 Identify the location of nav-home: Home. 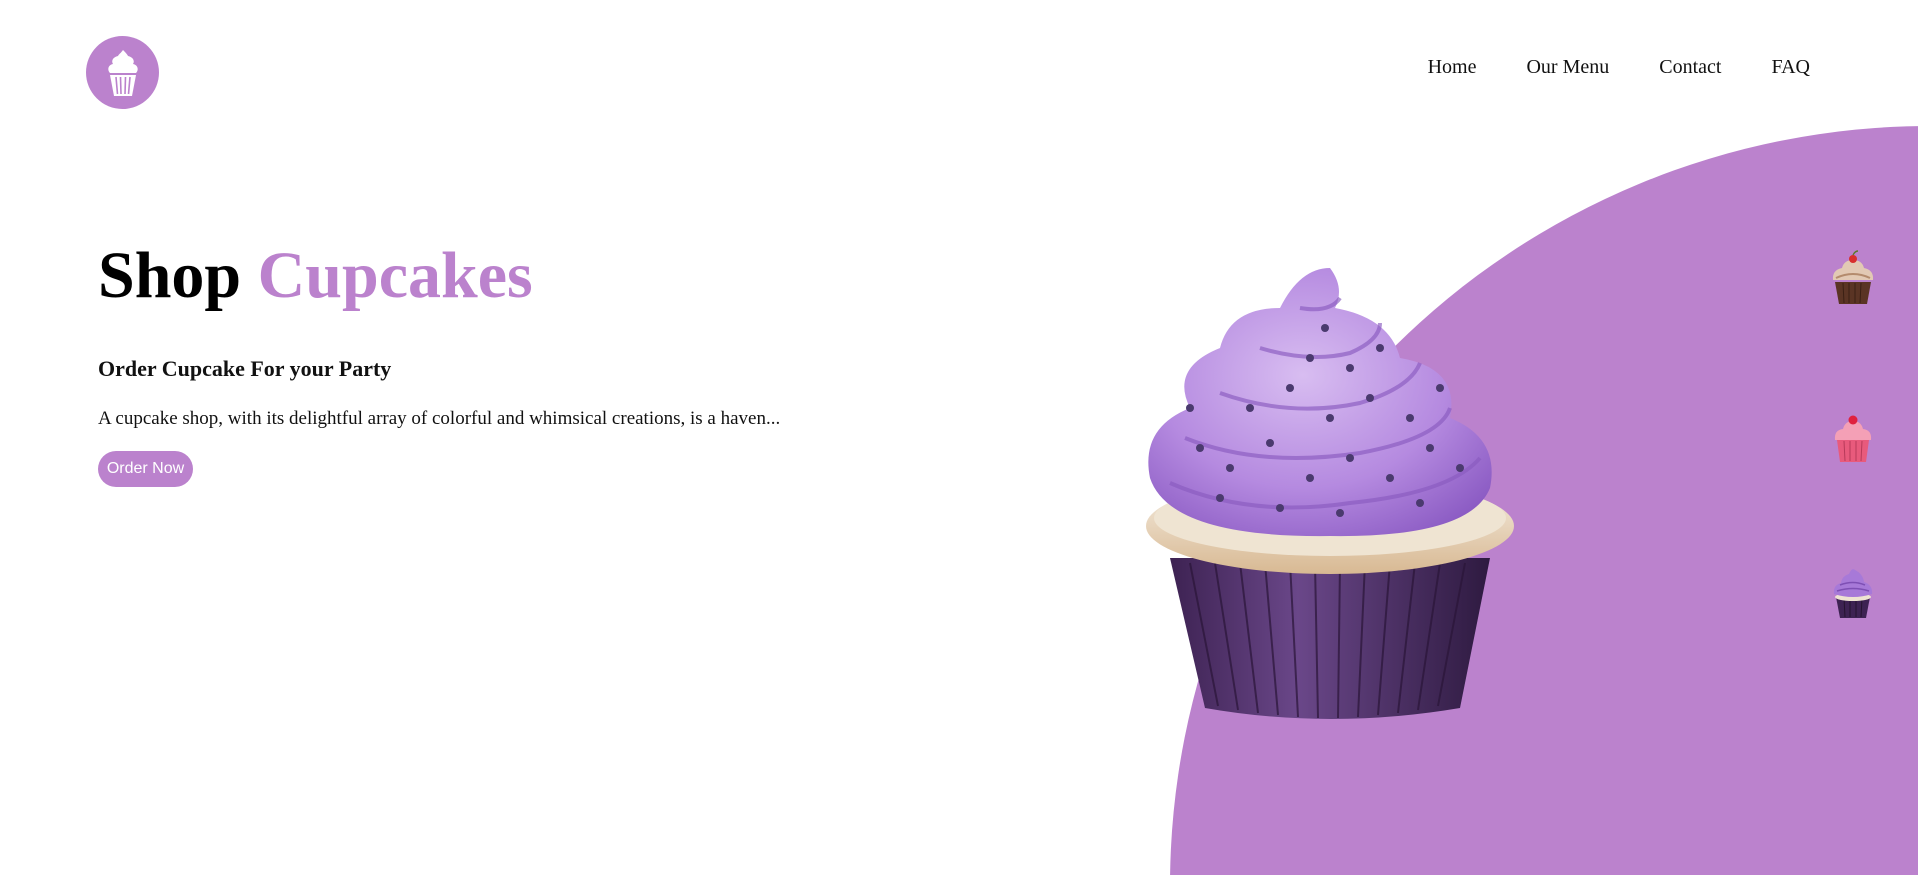
(1452, 67).